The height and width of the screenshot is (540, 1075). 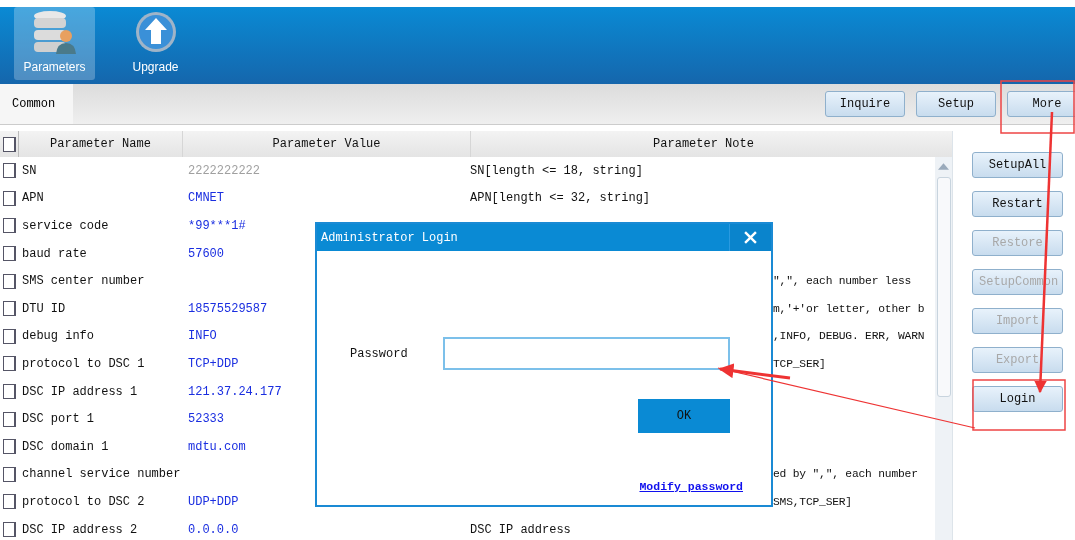 I want to click on side-button: SetupAll, so click(x=1017, y=165).